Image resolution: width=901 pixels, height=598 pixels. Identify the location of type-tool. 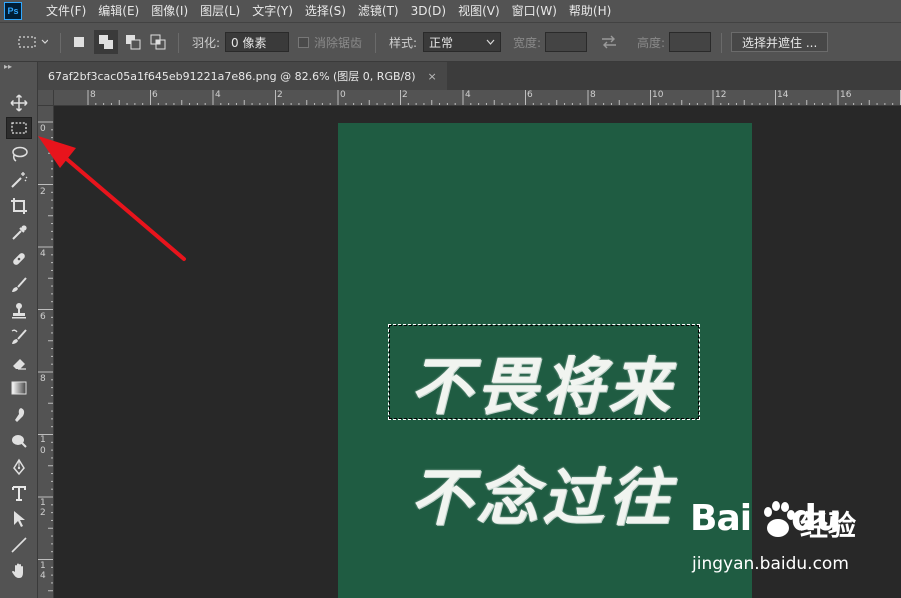
(19, 493).